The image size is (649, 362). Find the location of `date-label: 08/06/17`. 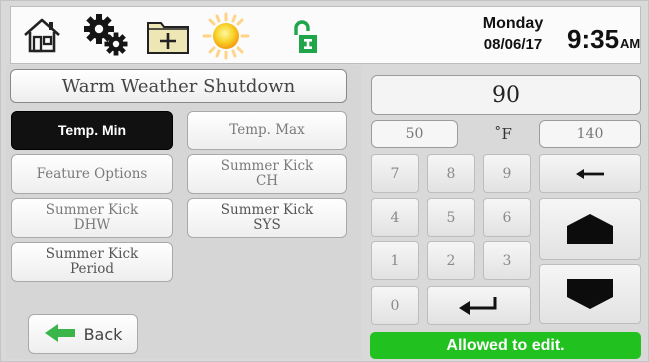

date-label: 08/06/17 is located at coordinates (513, 44).